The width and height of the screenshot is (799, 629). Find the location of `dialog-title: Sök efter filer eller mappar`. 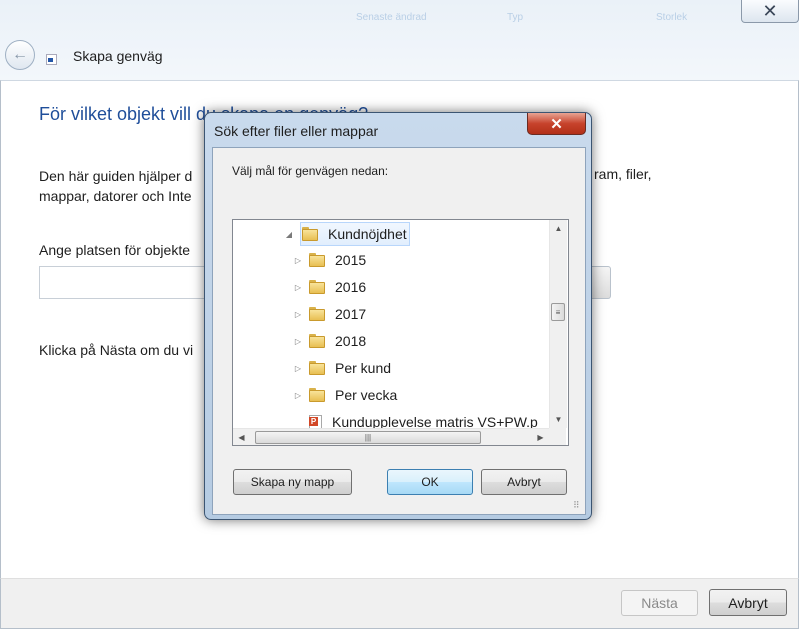

dialog-title: Sök efter filer eller mappar is located at coordinates (296, 131).